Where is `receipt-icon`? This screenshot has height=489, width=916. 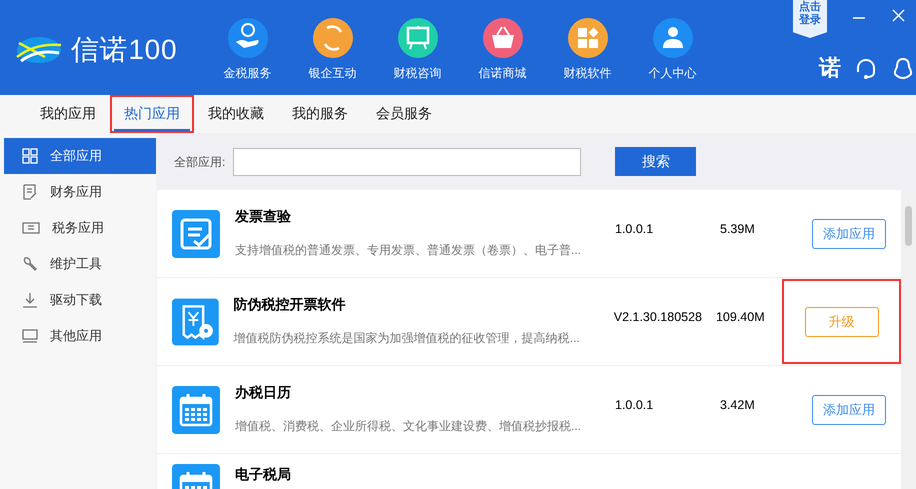
receipt-icon is located at coordinates (195, 322).